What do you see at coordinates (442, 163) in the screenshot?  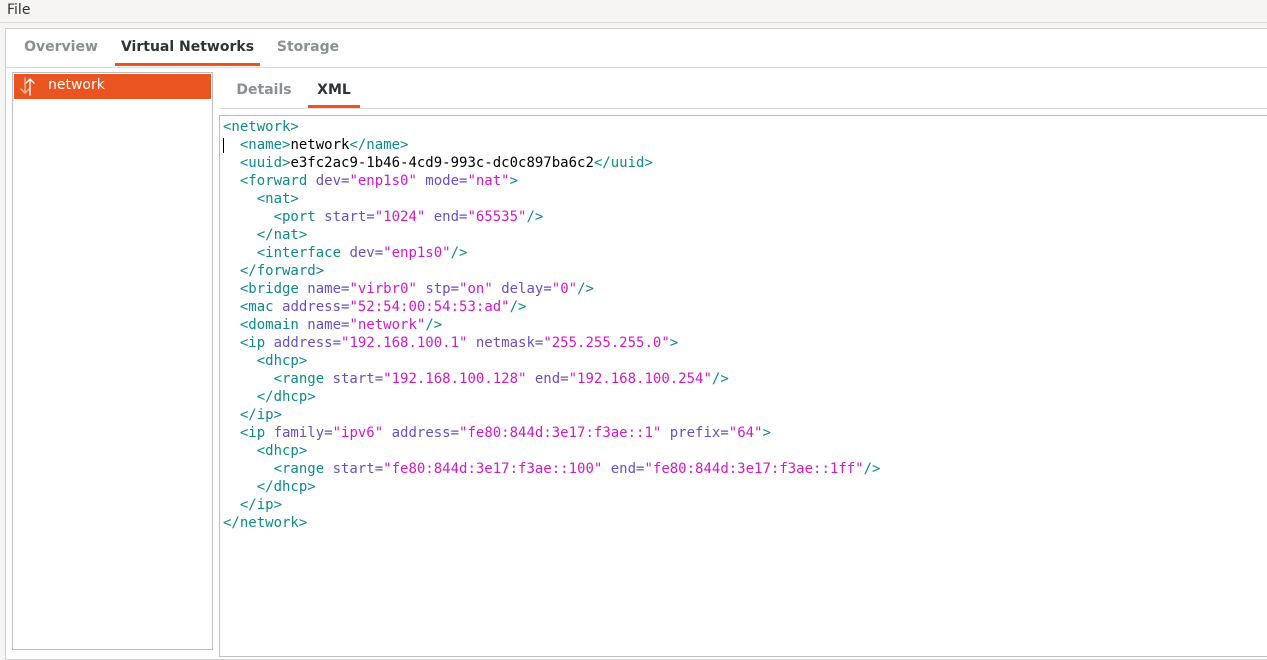 I see `xml-token: e3fc2ac9-1b46-4cd9-993c-dc0c897ba6c2` at bounding box center [442, 163].